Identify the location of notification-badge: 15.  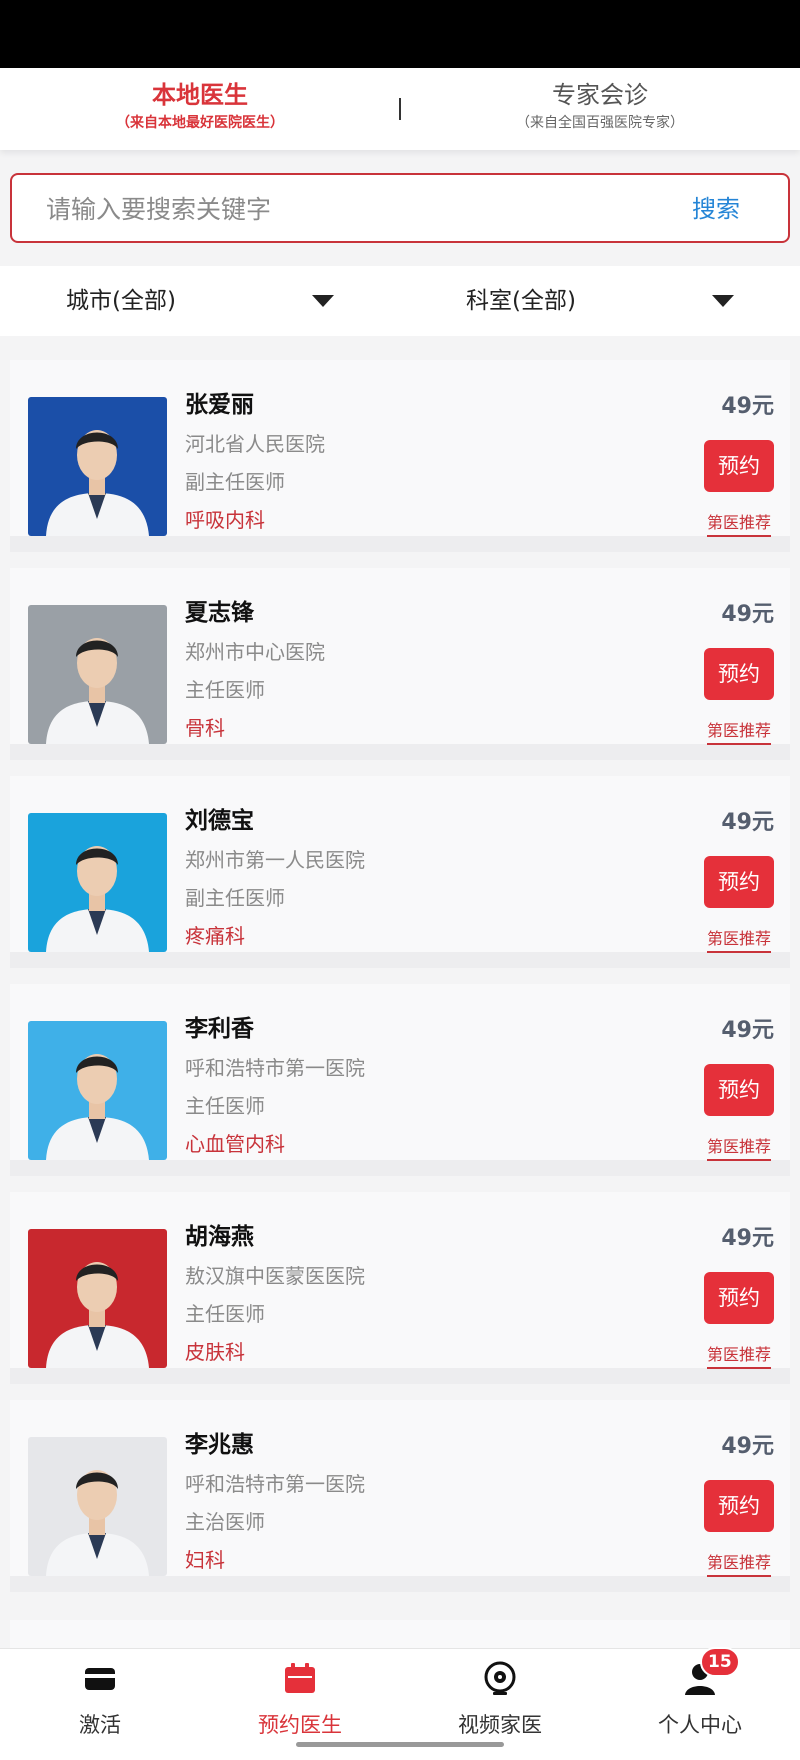
(720, 1662).